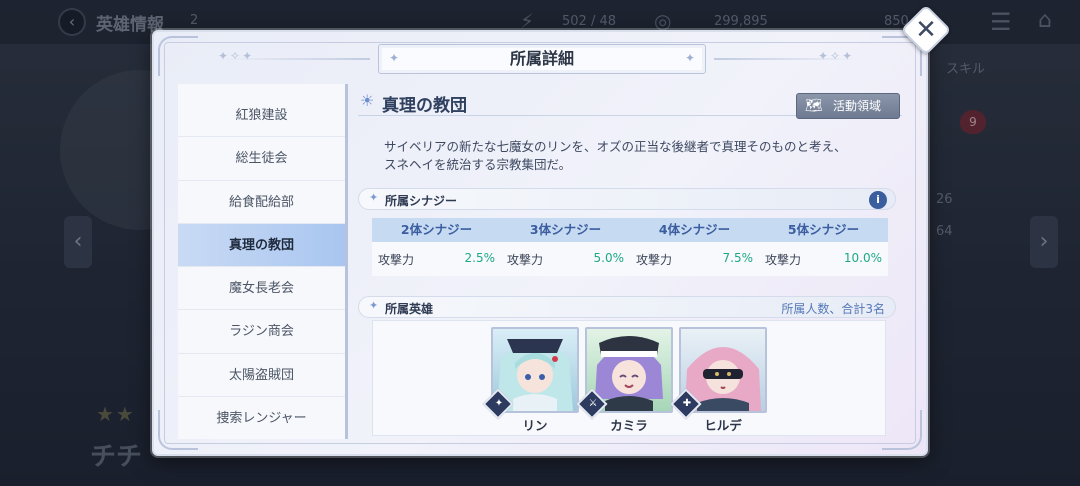 Image resolution: width=1080 pixels, height=486 pixels. Describe the element at coordinates (694, 259) in the screenshot. I see `synergy-tier-body: 攻撃力 7.5%` at that location.